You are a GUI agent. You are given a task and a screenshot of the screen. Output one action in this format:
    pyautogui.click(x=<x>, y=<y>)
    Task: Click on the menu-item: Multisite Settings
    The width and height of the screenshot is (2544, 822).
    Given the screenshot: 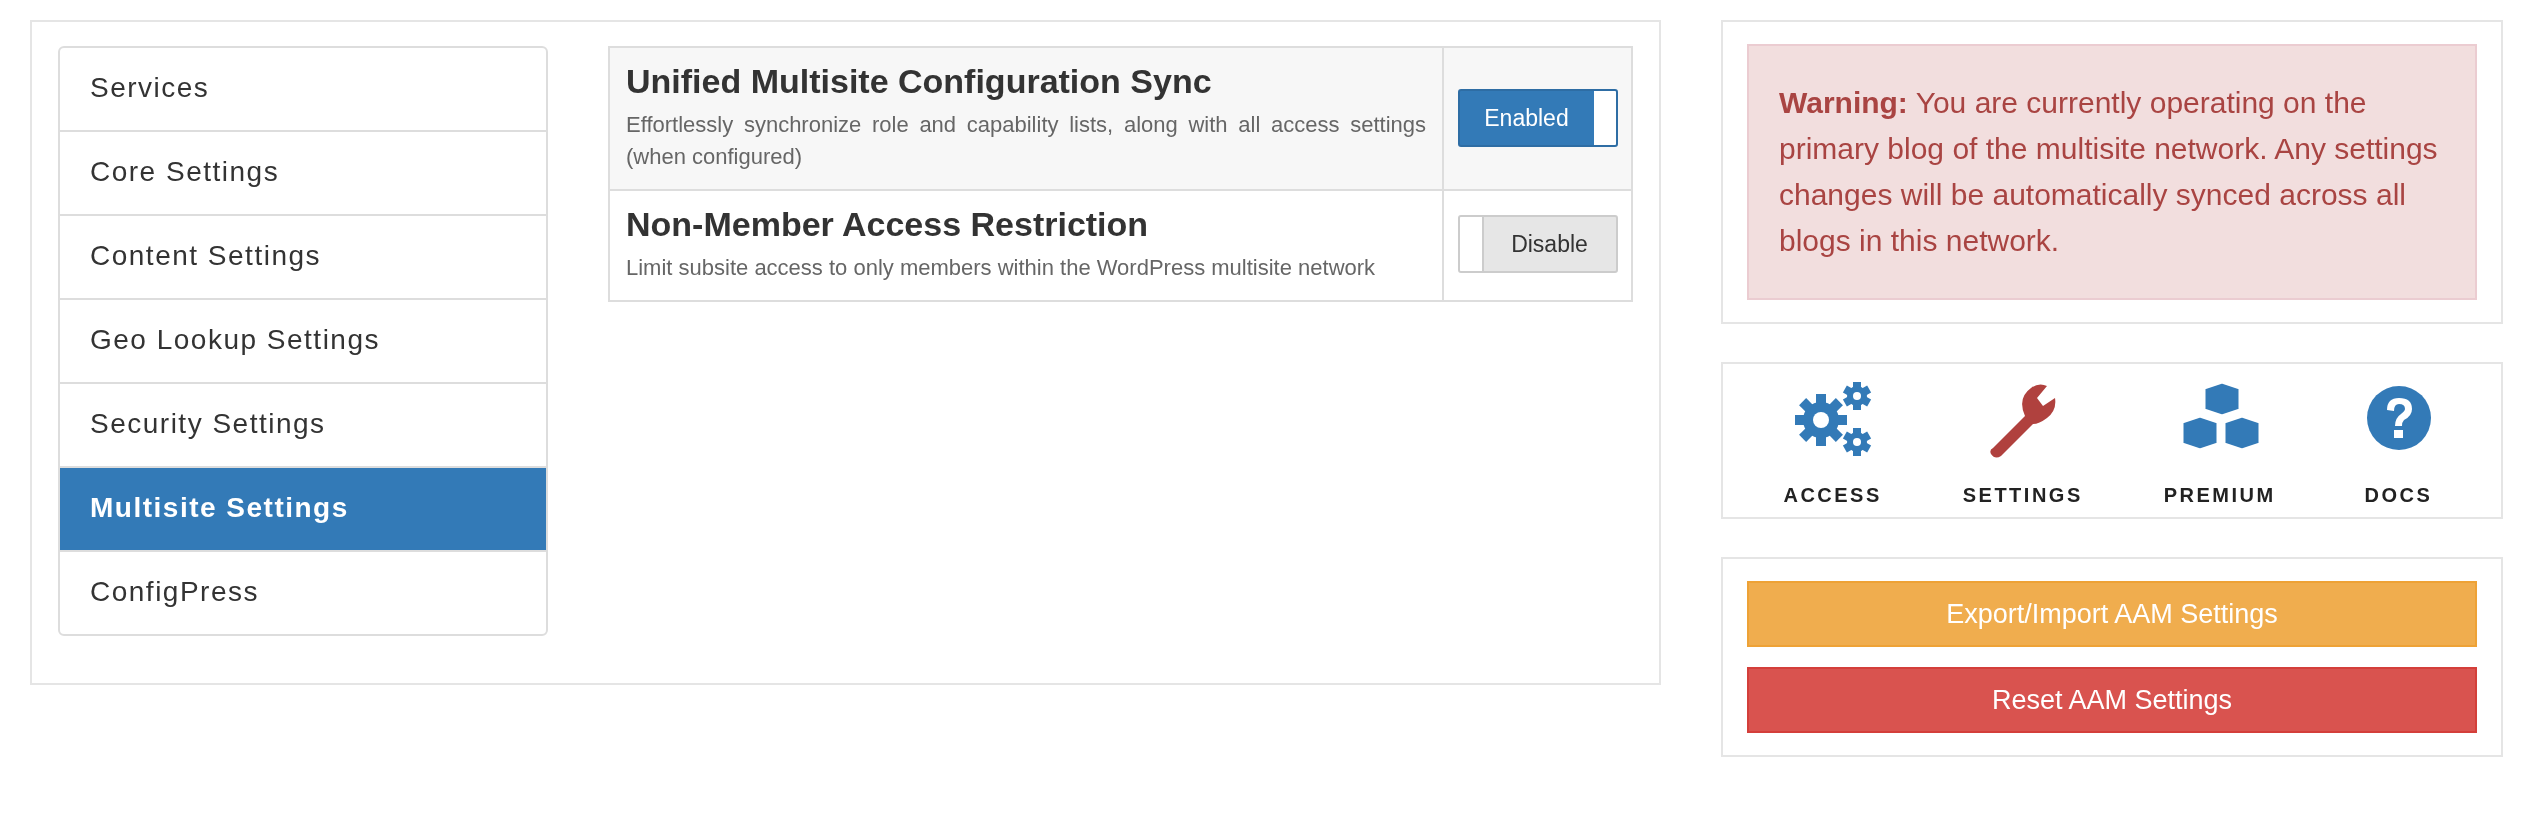 What is the action you would take?
    pyautogui.click(x=303, y=510)
    